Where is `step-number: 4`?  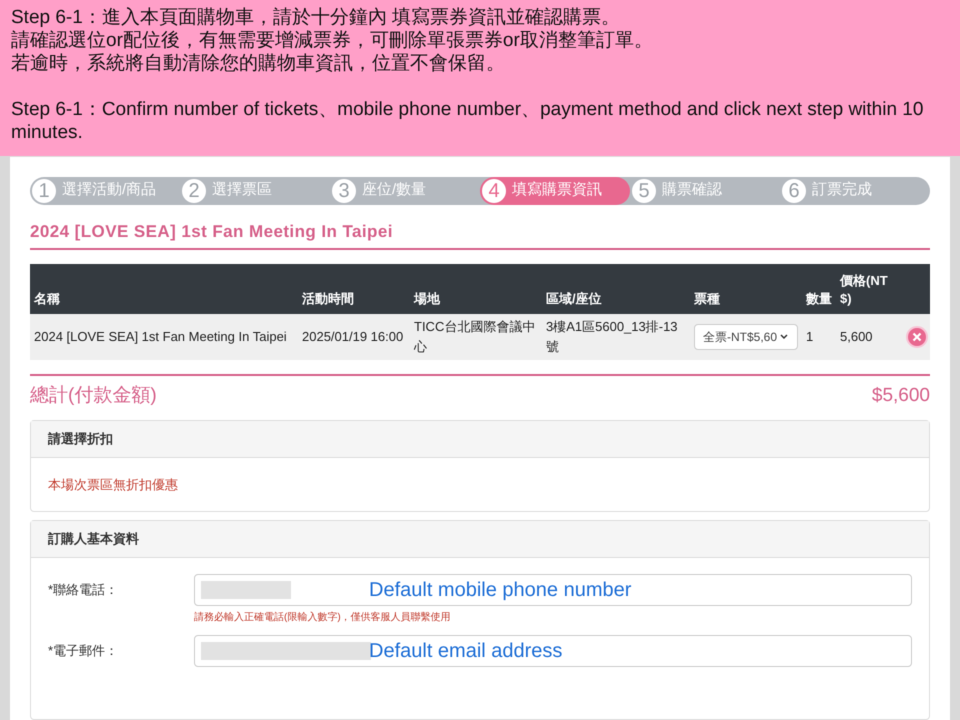 step-number: 4 is located at coordinates (494, 190).